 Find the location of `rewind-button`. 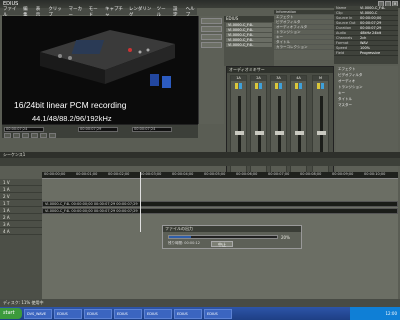

rewind-button is located at coordinates (7, 135).